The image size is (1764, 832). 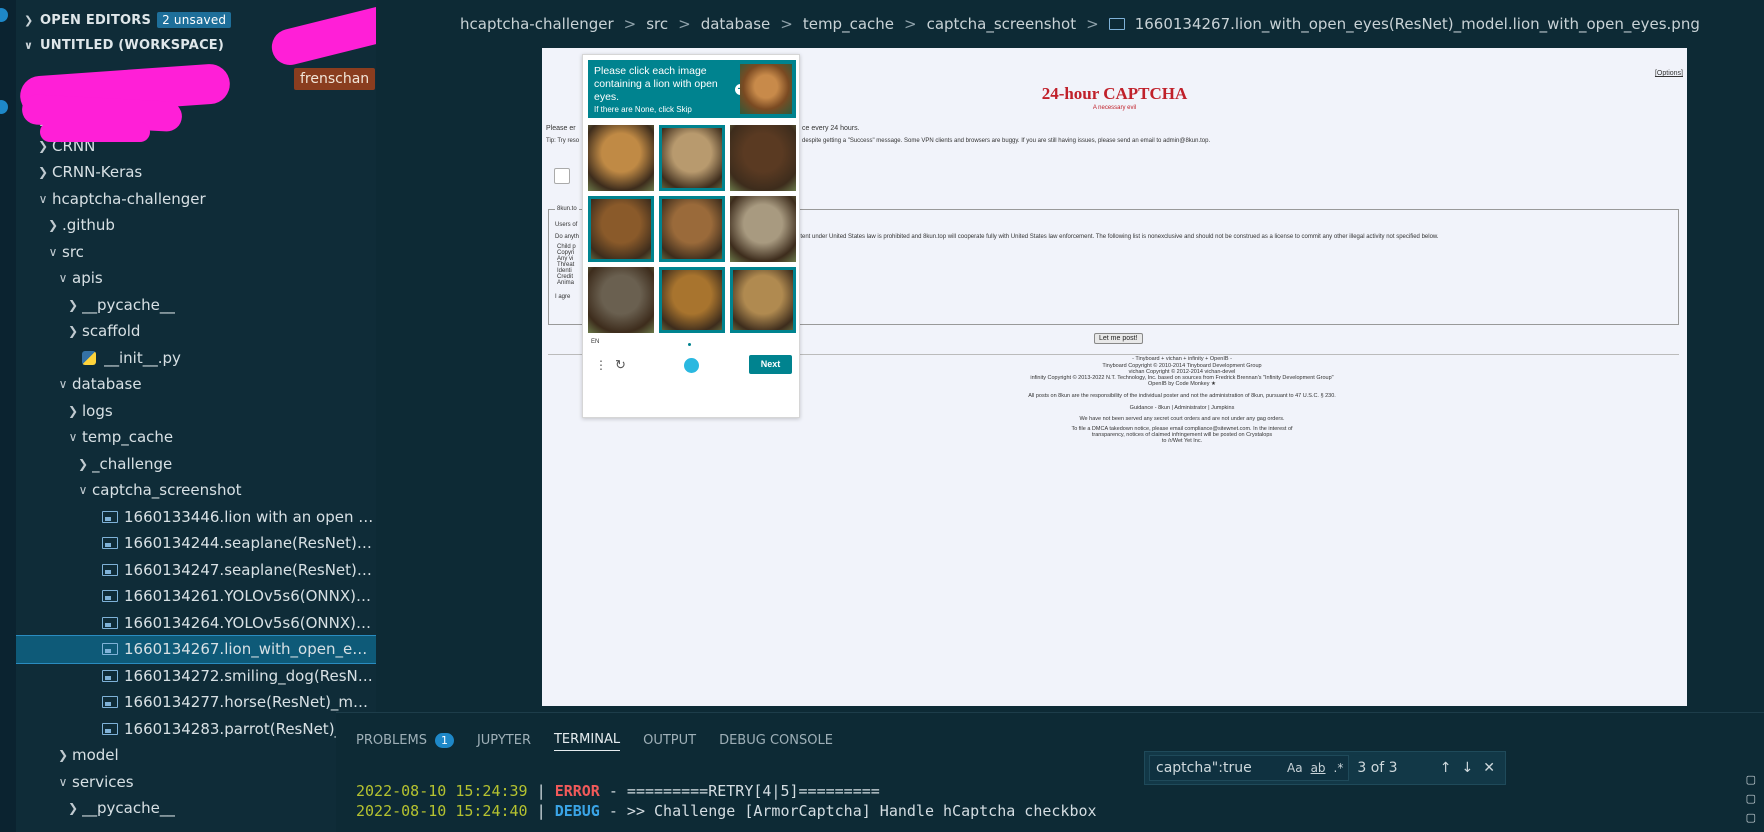 I want to click on open-editors-label: OPEN EDITORS, so click(x=96, y=20).